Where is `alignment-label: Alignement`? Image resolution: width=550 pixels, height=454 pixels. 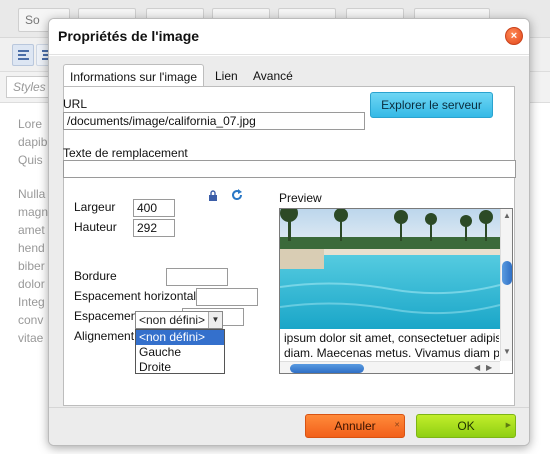 alignment-label: Alignement is located at coordinates (104, 336).